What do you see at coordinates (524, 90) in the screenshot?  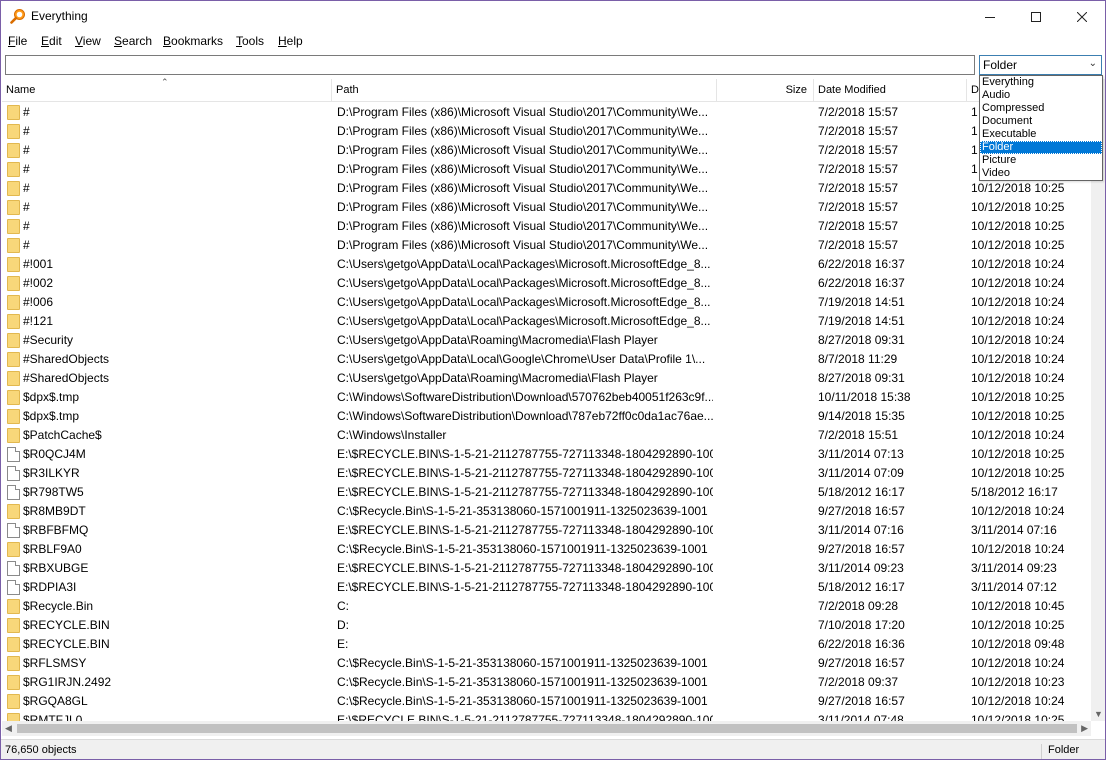 I see `column-path: Path` at bounding box center [524, 90].